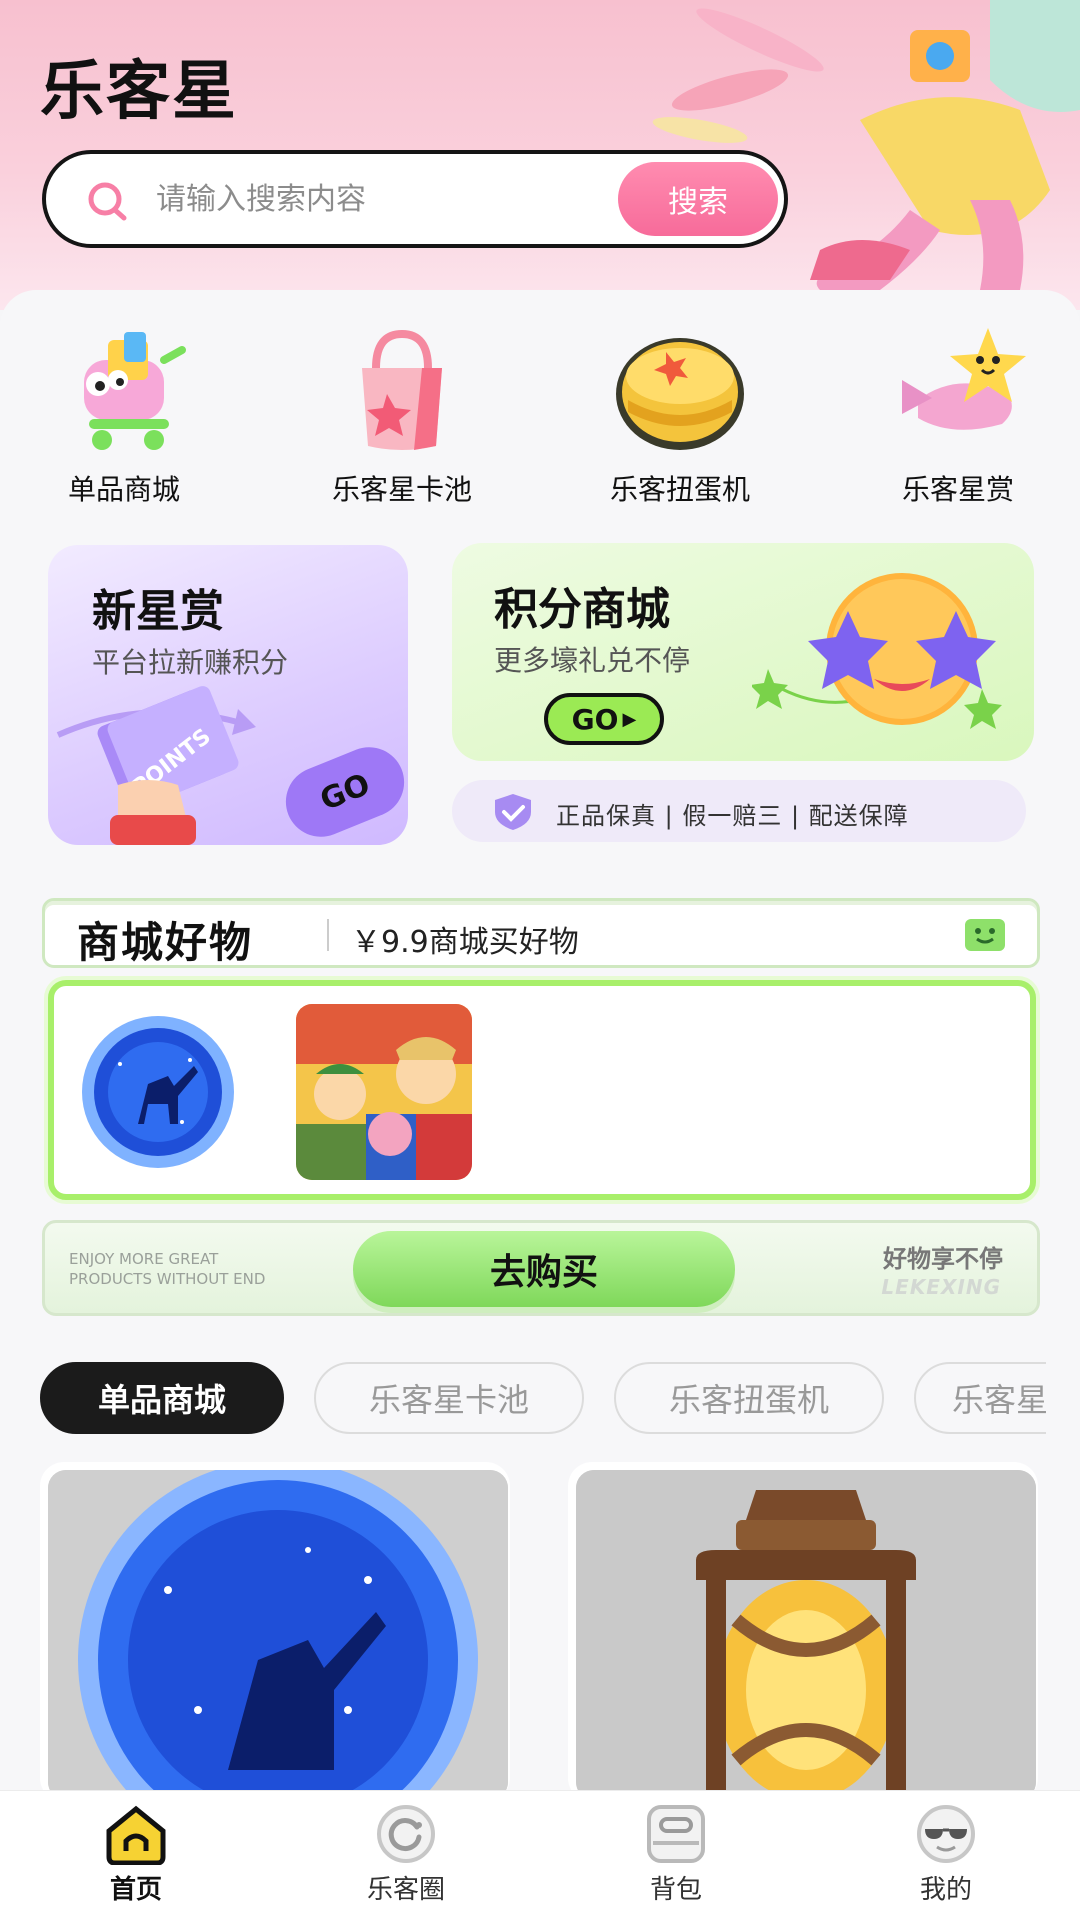 The height and width of the screenshot is (1920, 1080). What do you see at coordinates (107, 201) in the screenshot?
I see `search-icon` at bounding box center [107, 201].